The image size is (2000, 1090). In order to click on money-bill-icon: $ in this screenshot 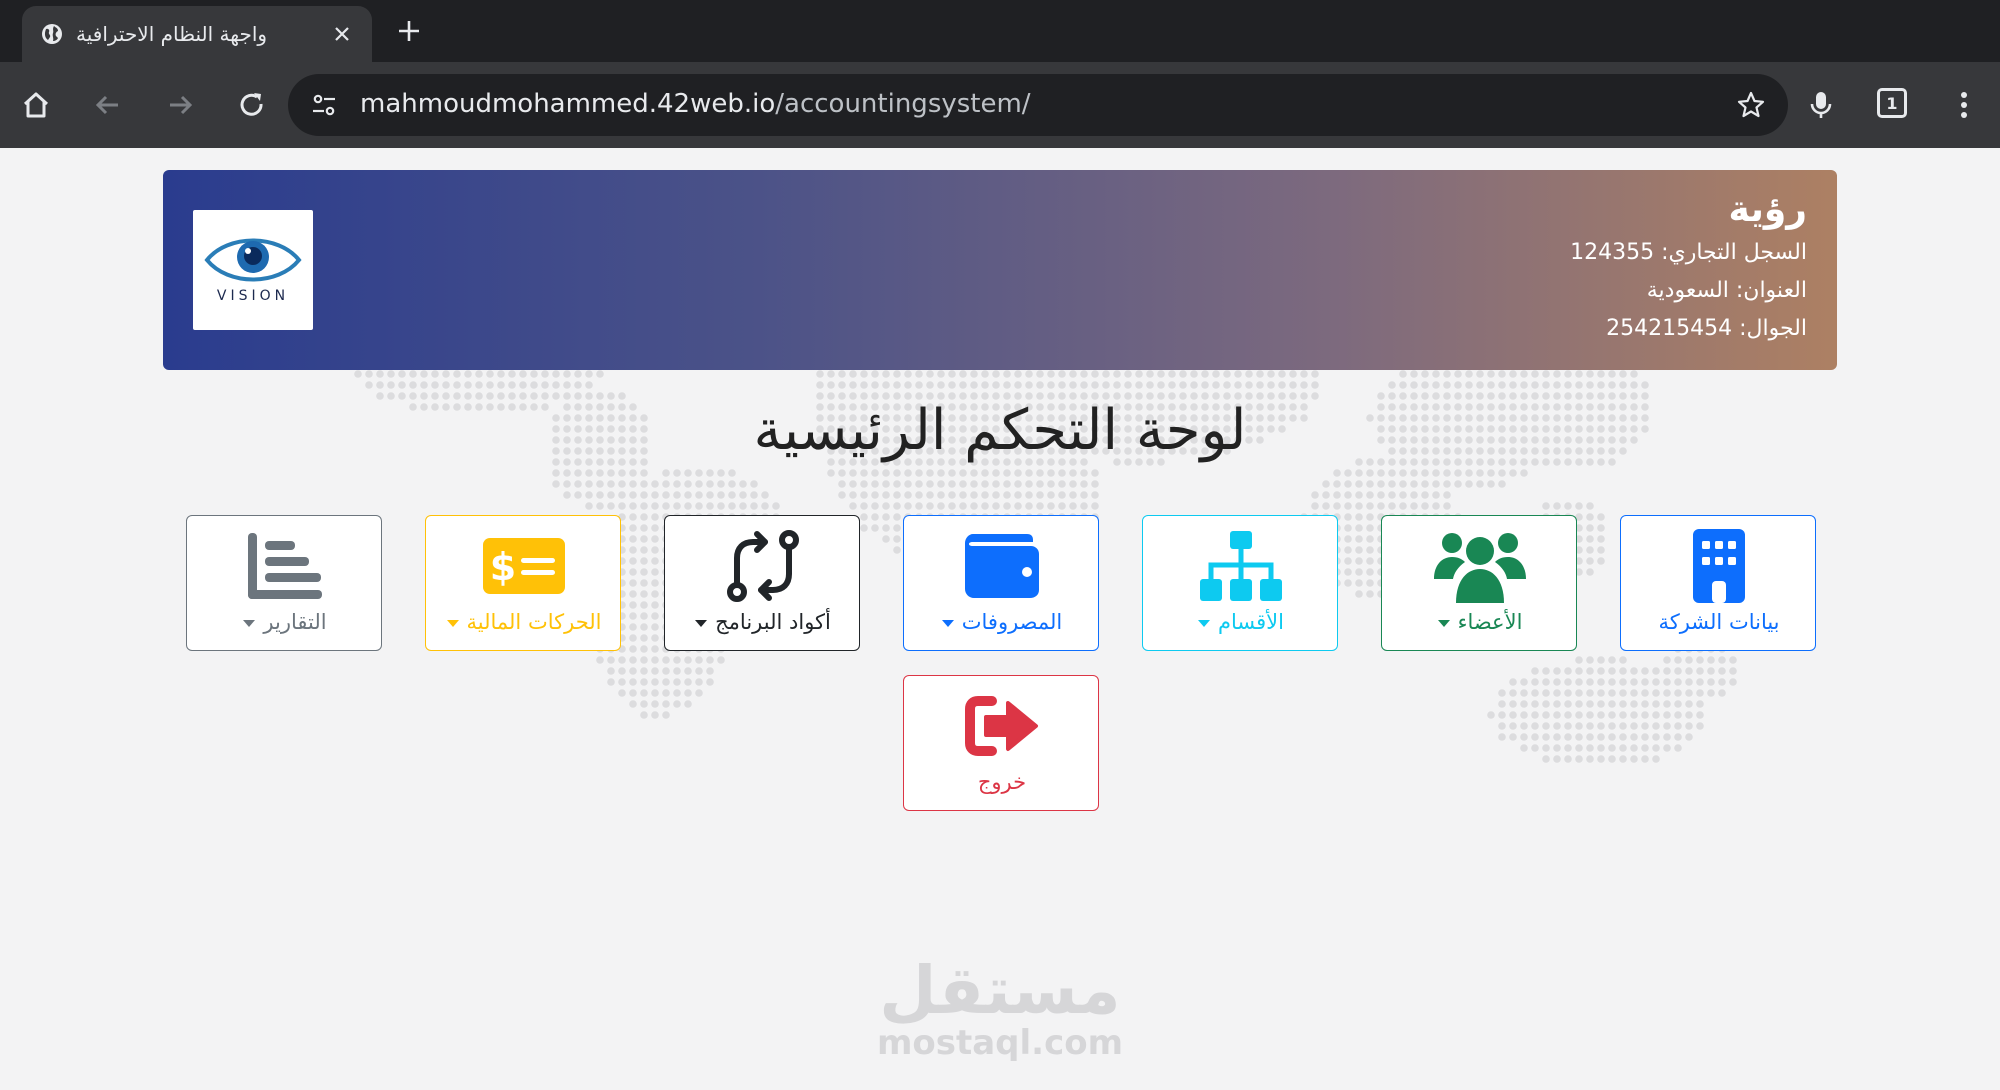, I will do `click(524, 566)`.